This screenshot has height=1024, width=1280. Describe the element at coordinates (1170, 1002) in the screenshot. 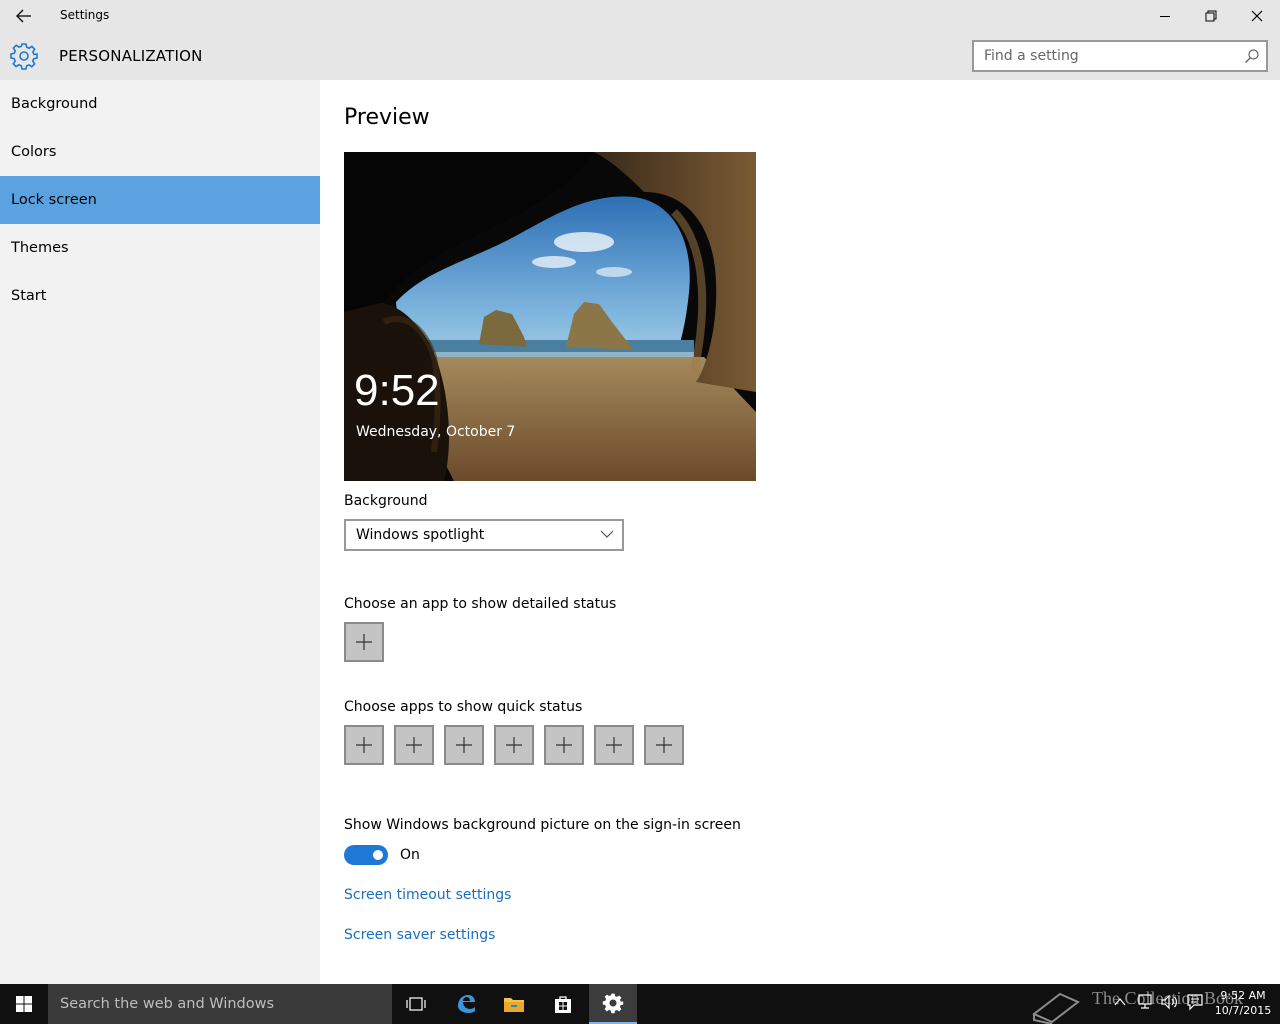

I see `volume-icon` at that location.